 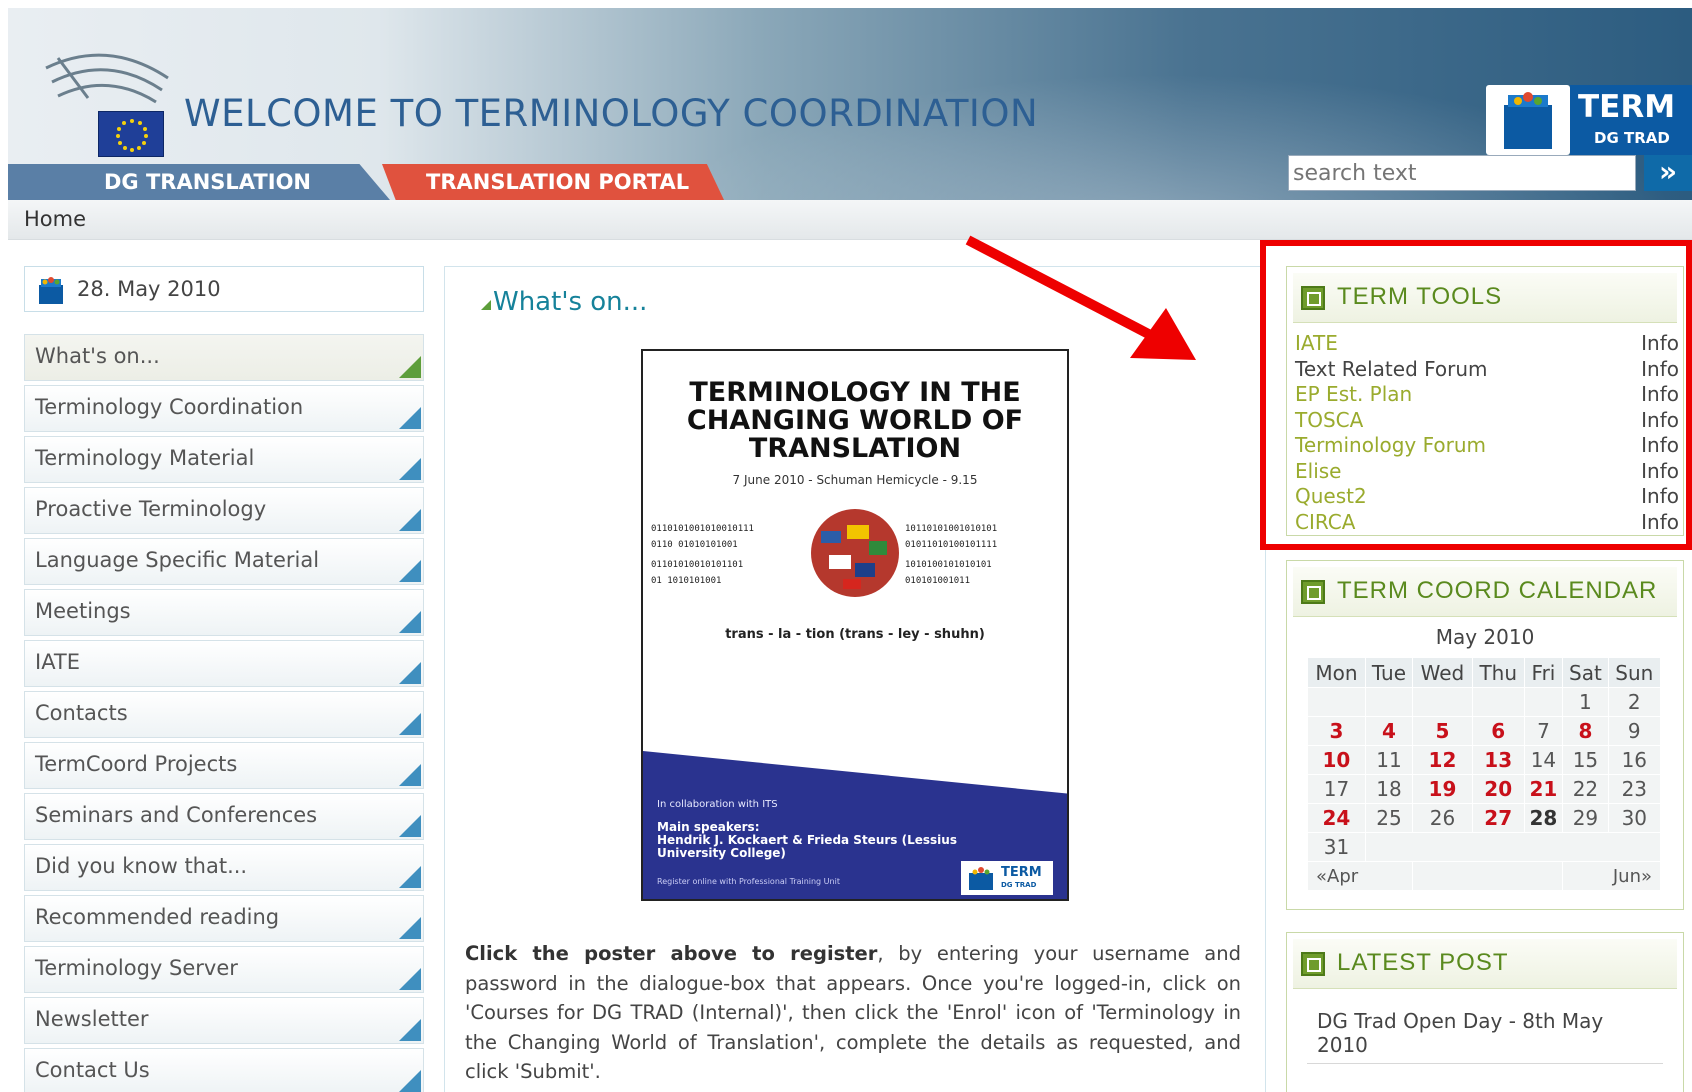 What do you see at coordinates (1543, 818) in the screenshot?
I see `calendar-today: 28` at bounding box center [1543, 818].